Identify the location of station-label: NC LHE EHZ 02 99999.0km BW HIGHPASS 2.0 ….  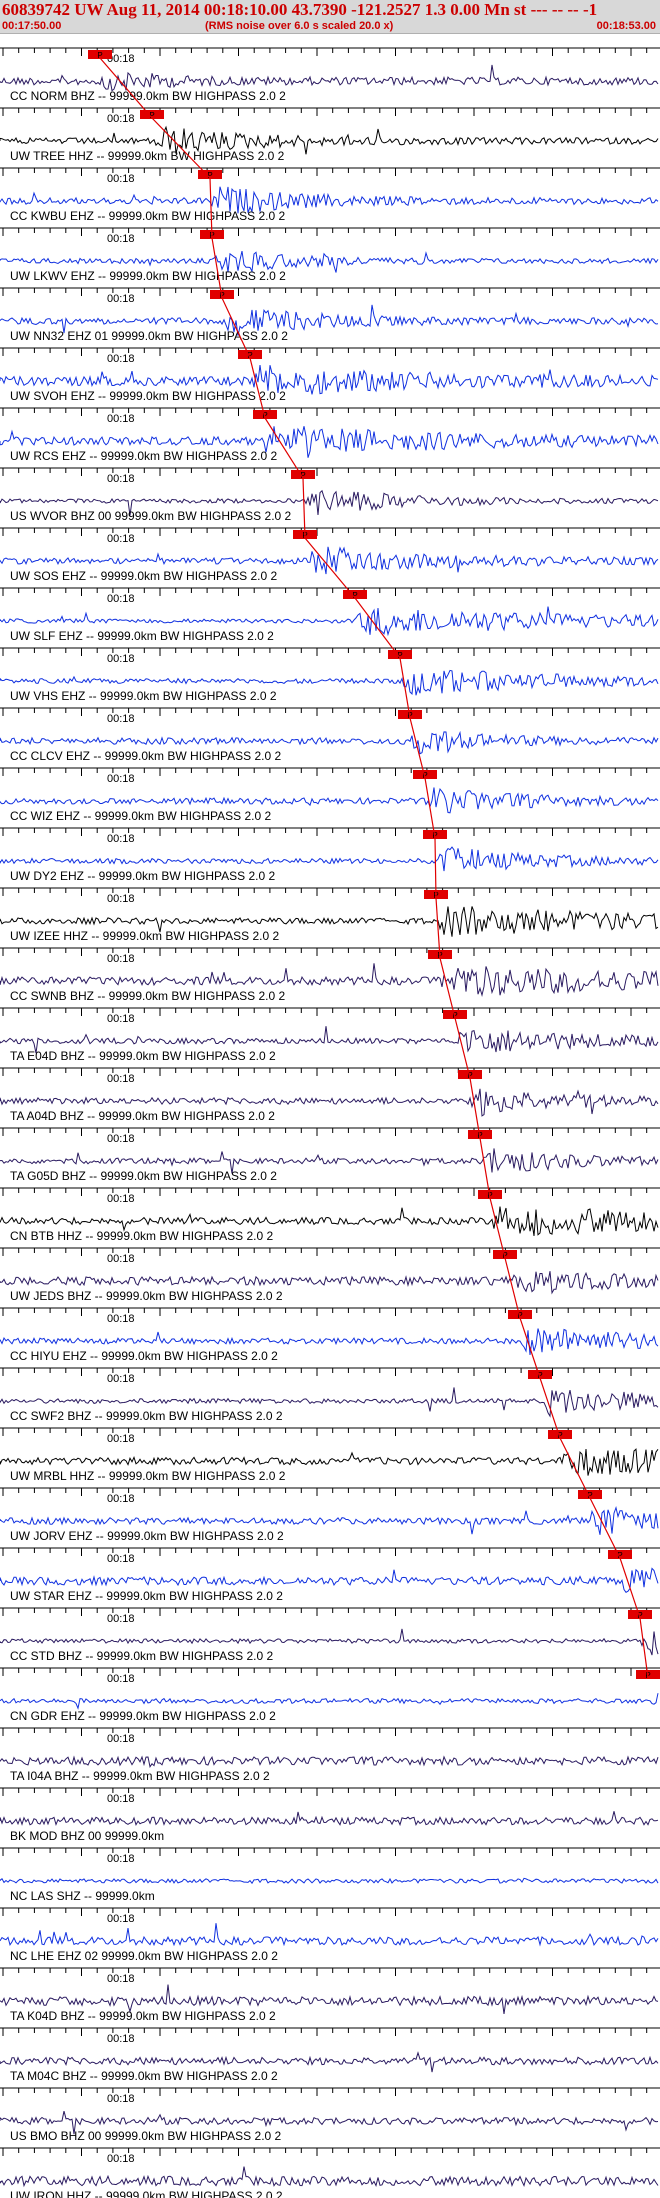
(144, 1956).